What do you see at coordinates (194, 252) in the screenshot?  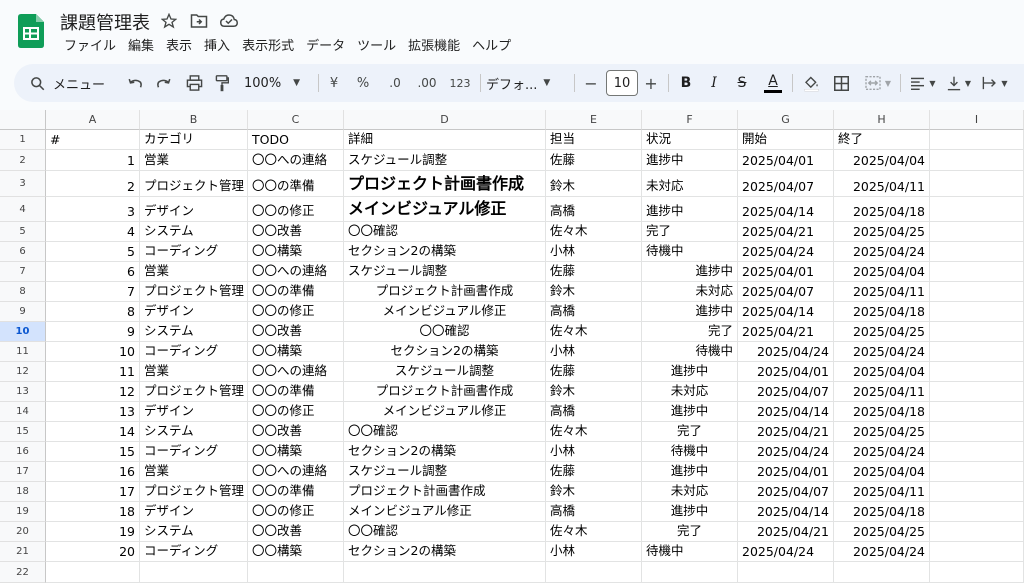 I see `table-cell: コーディング` at bounding box center [194, 252].